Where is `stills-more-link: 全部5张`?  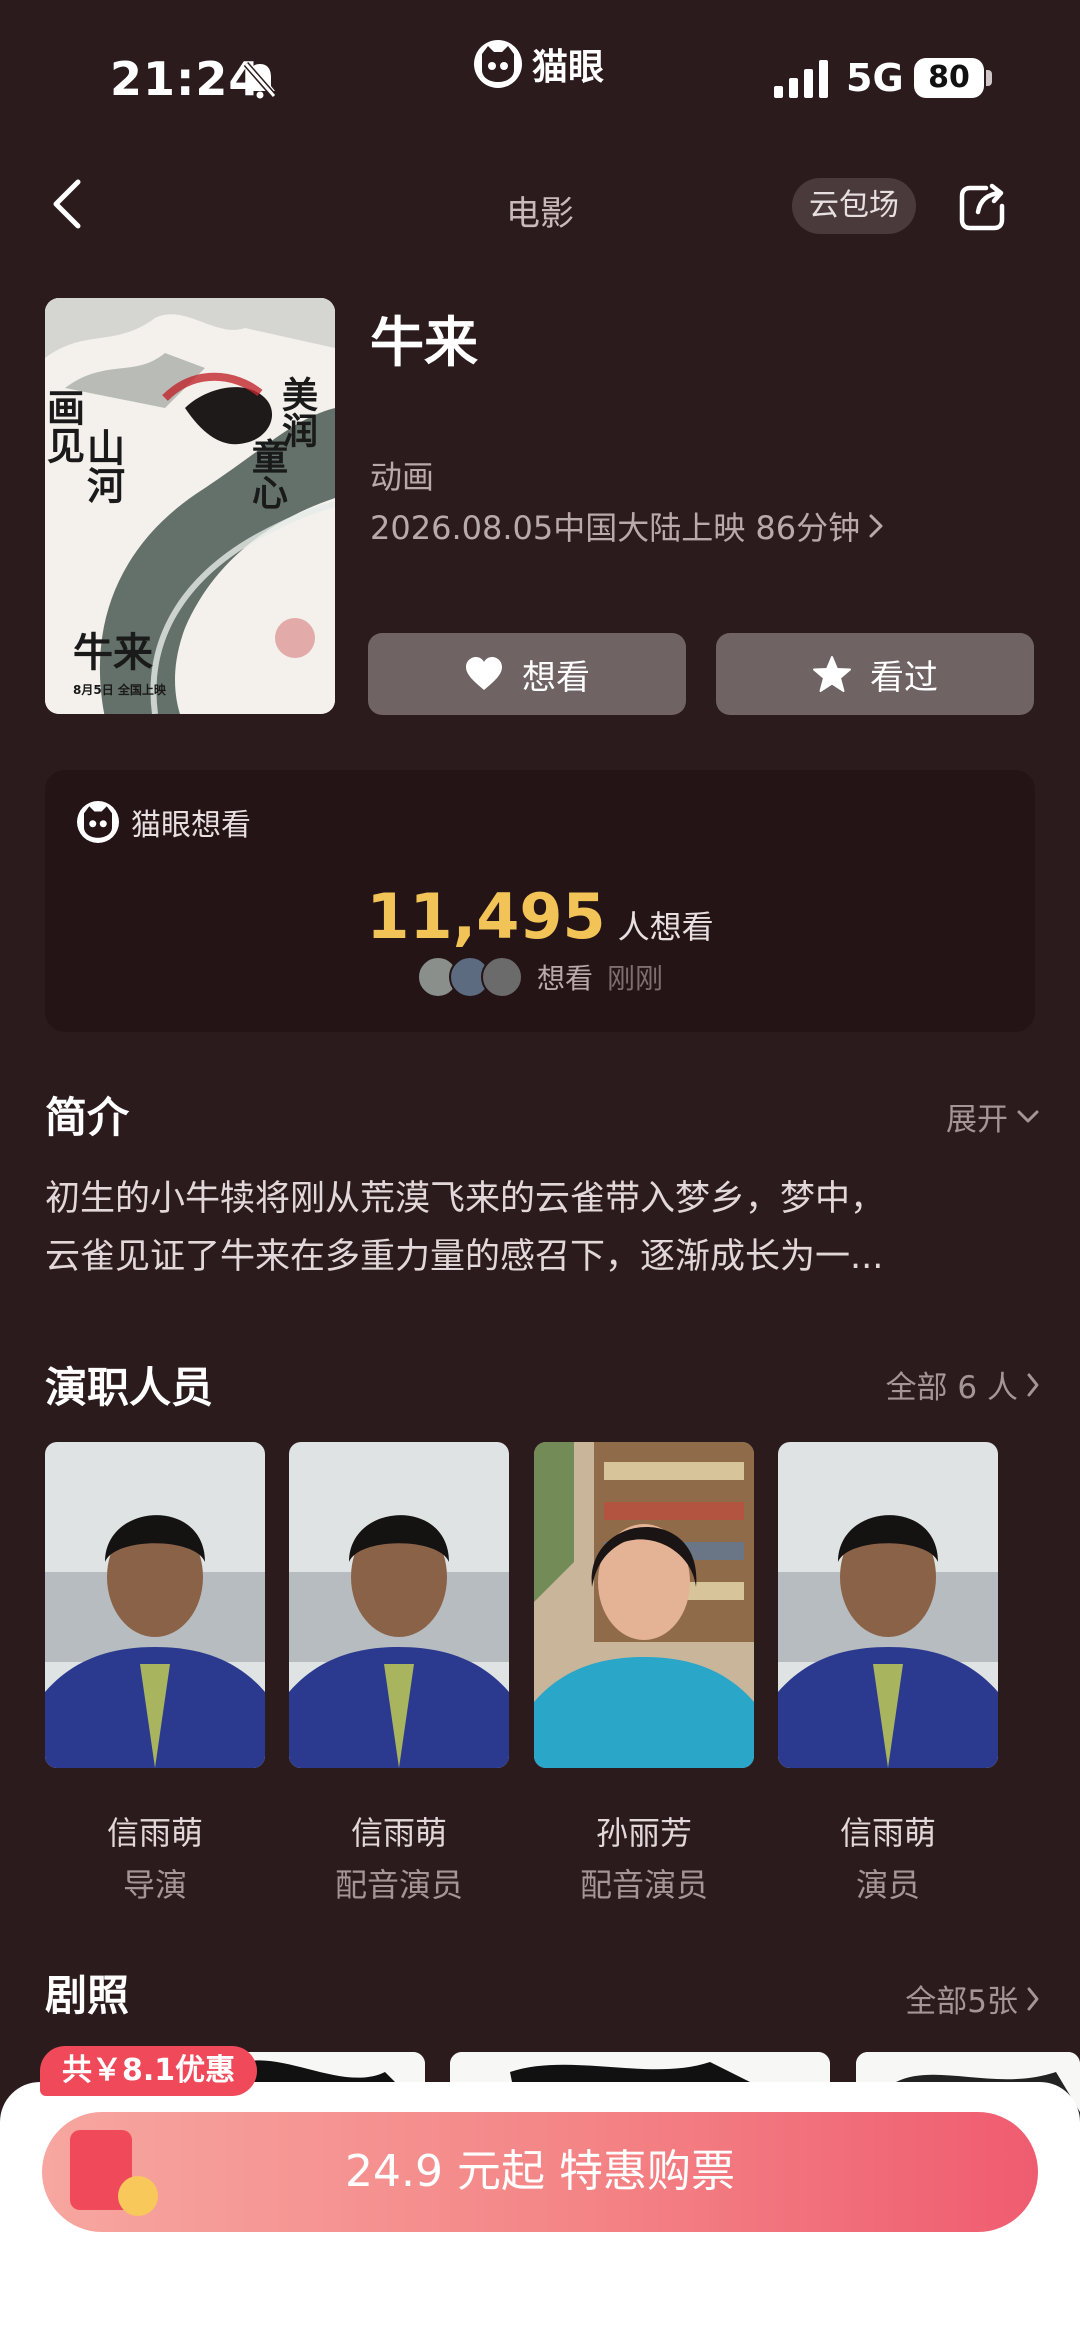 stills-more-link: 全部5张 is located at coordinates (972, 1998).